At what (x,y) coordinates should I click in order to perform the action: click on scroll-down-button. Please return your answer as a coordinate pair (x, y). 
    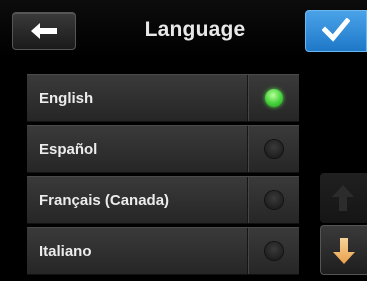
    Looking at the image, I should click on (343, 250).